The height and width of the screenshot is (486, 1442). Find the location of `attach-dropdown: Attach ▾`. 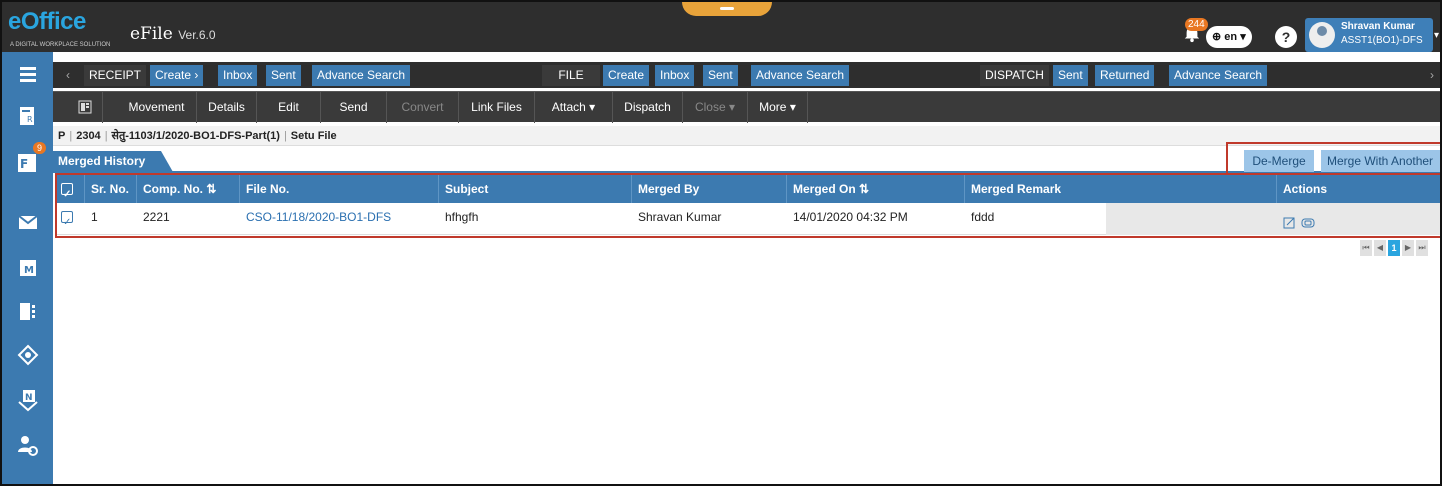

attach-dropdown: Attach ▾ is located at coordinates (574, 107).